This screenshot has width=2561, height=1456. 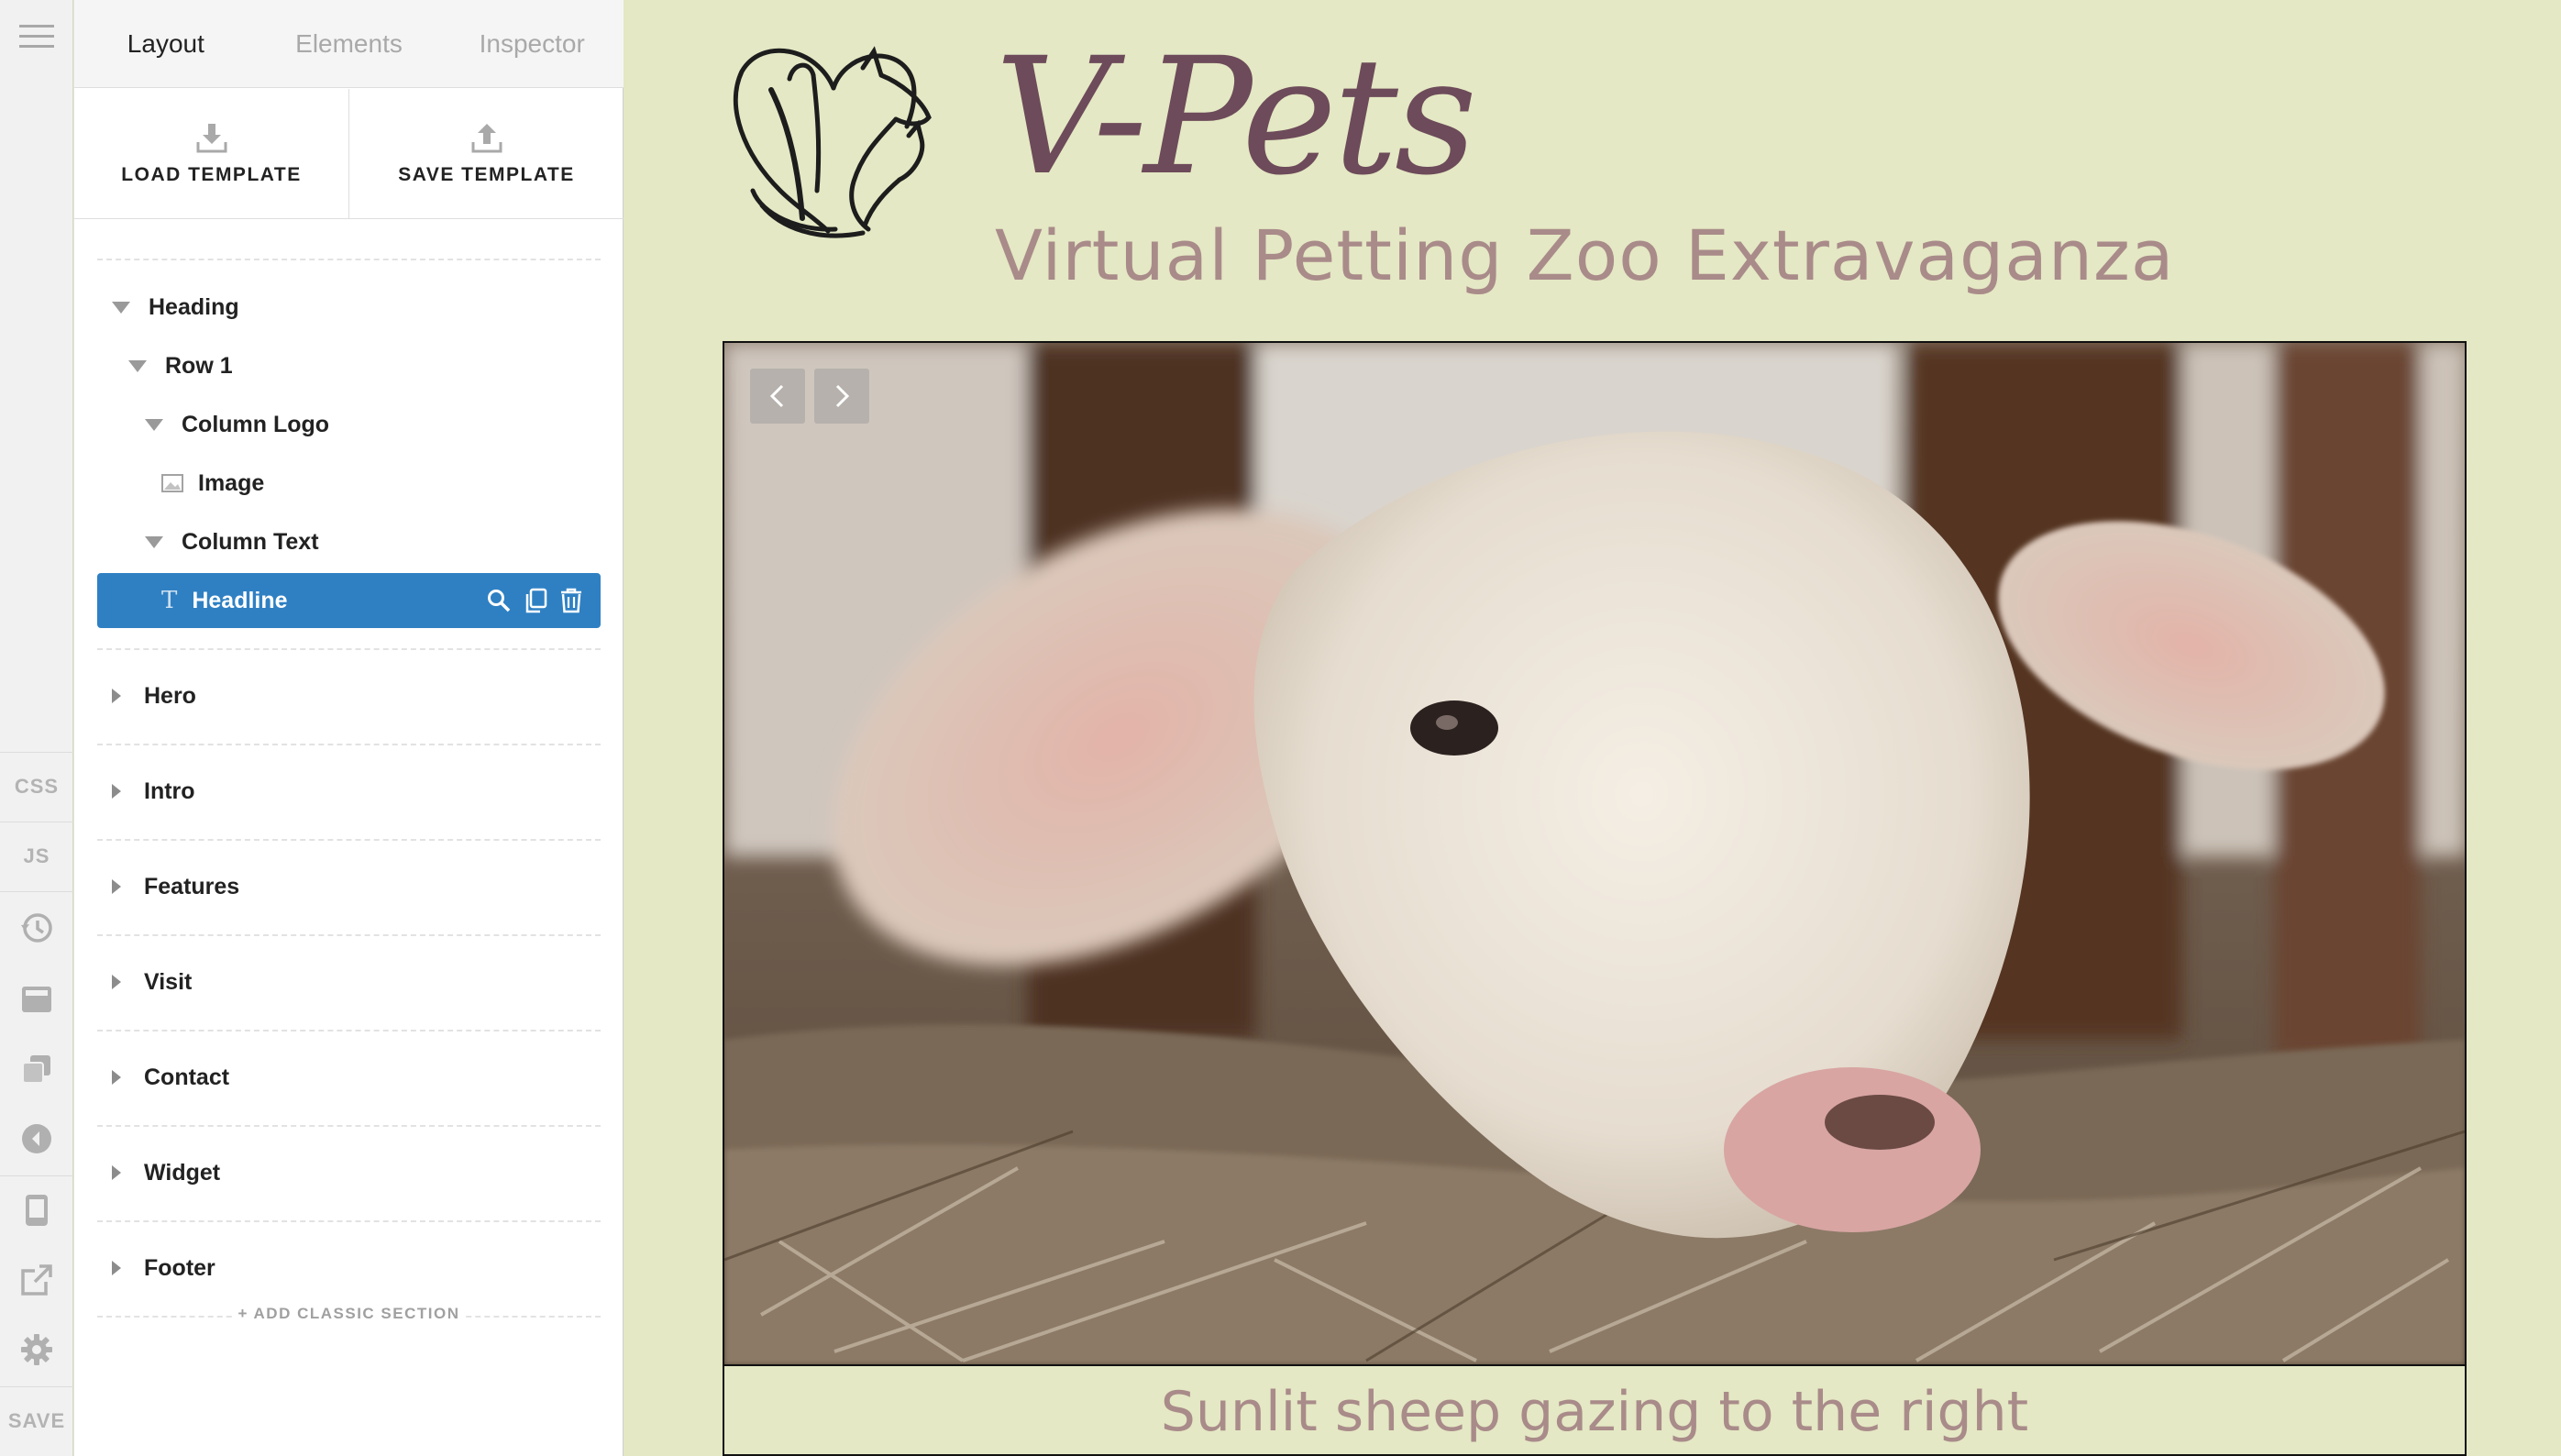 What do you see at coordinates (349, 483) in the screenshot?
I see `tree-node-image: Image` at bounding box center [349, 483].